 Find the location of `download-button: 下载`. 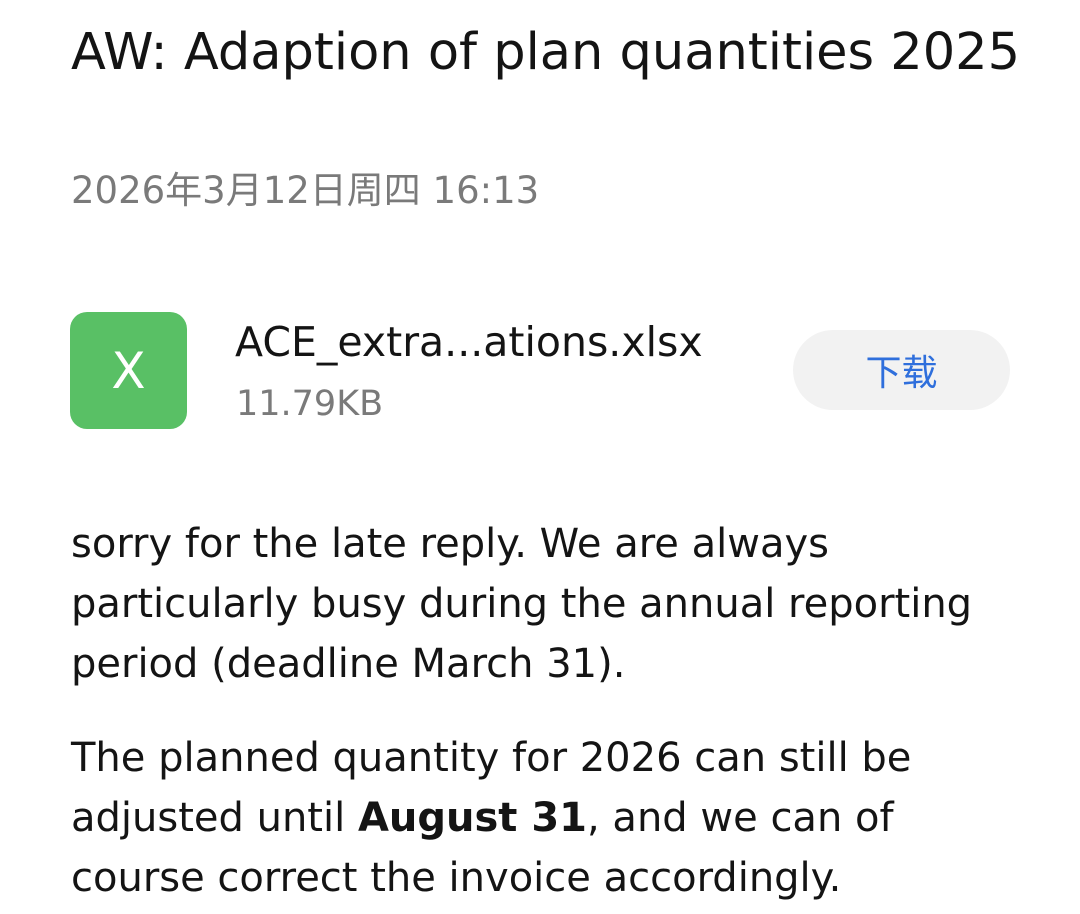

download-button: 下载 is located at coordinates (901, 370).